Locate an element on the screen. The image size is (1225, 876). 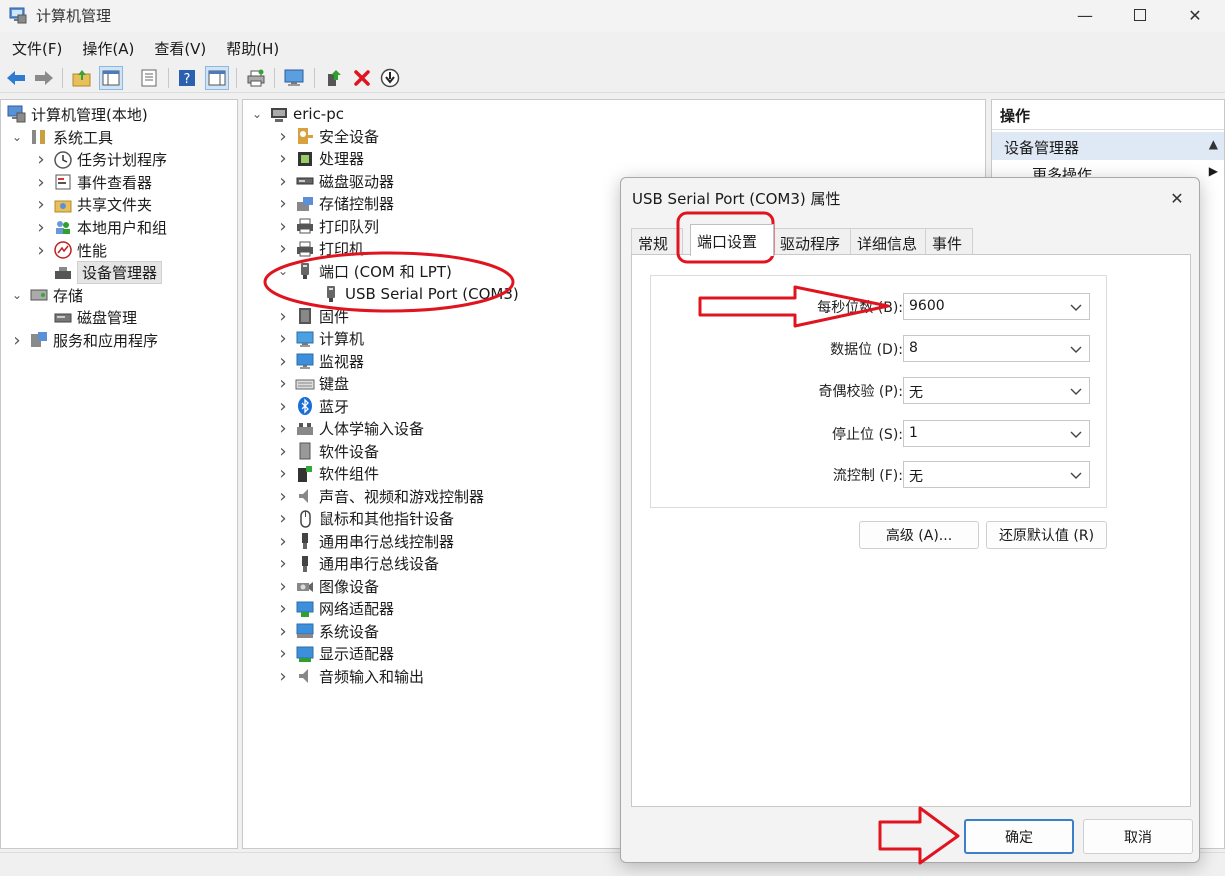
device-category-2: › 磁盘驱动器 is located at coordinates (335, 181).